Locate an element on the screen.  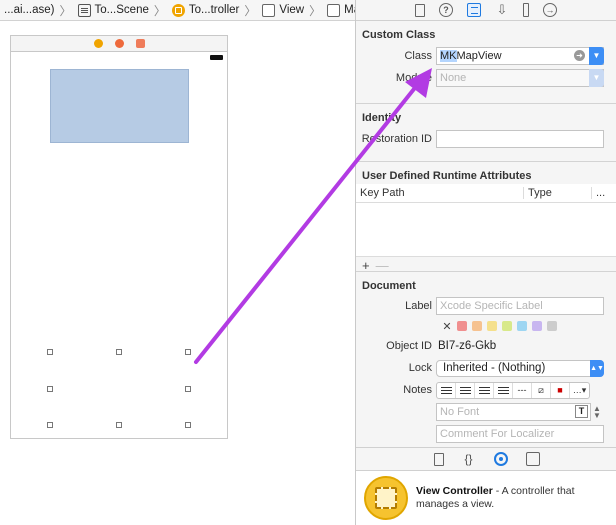
align-center-button is located at coordinates (465, 390).